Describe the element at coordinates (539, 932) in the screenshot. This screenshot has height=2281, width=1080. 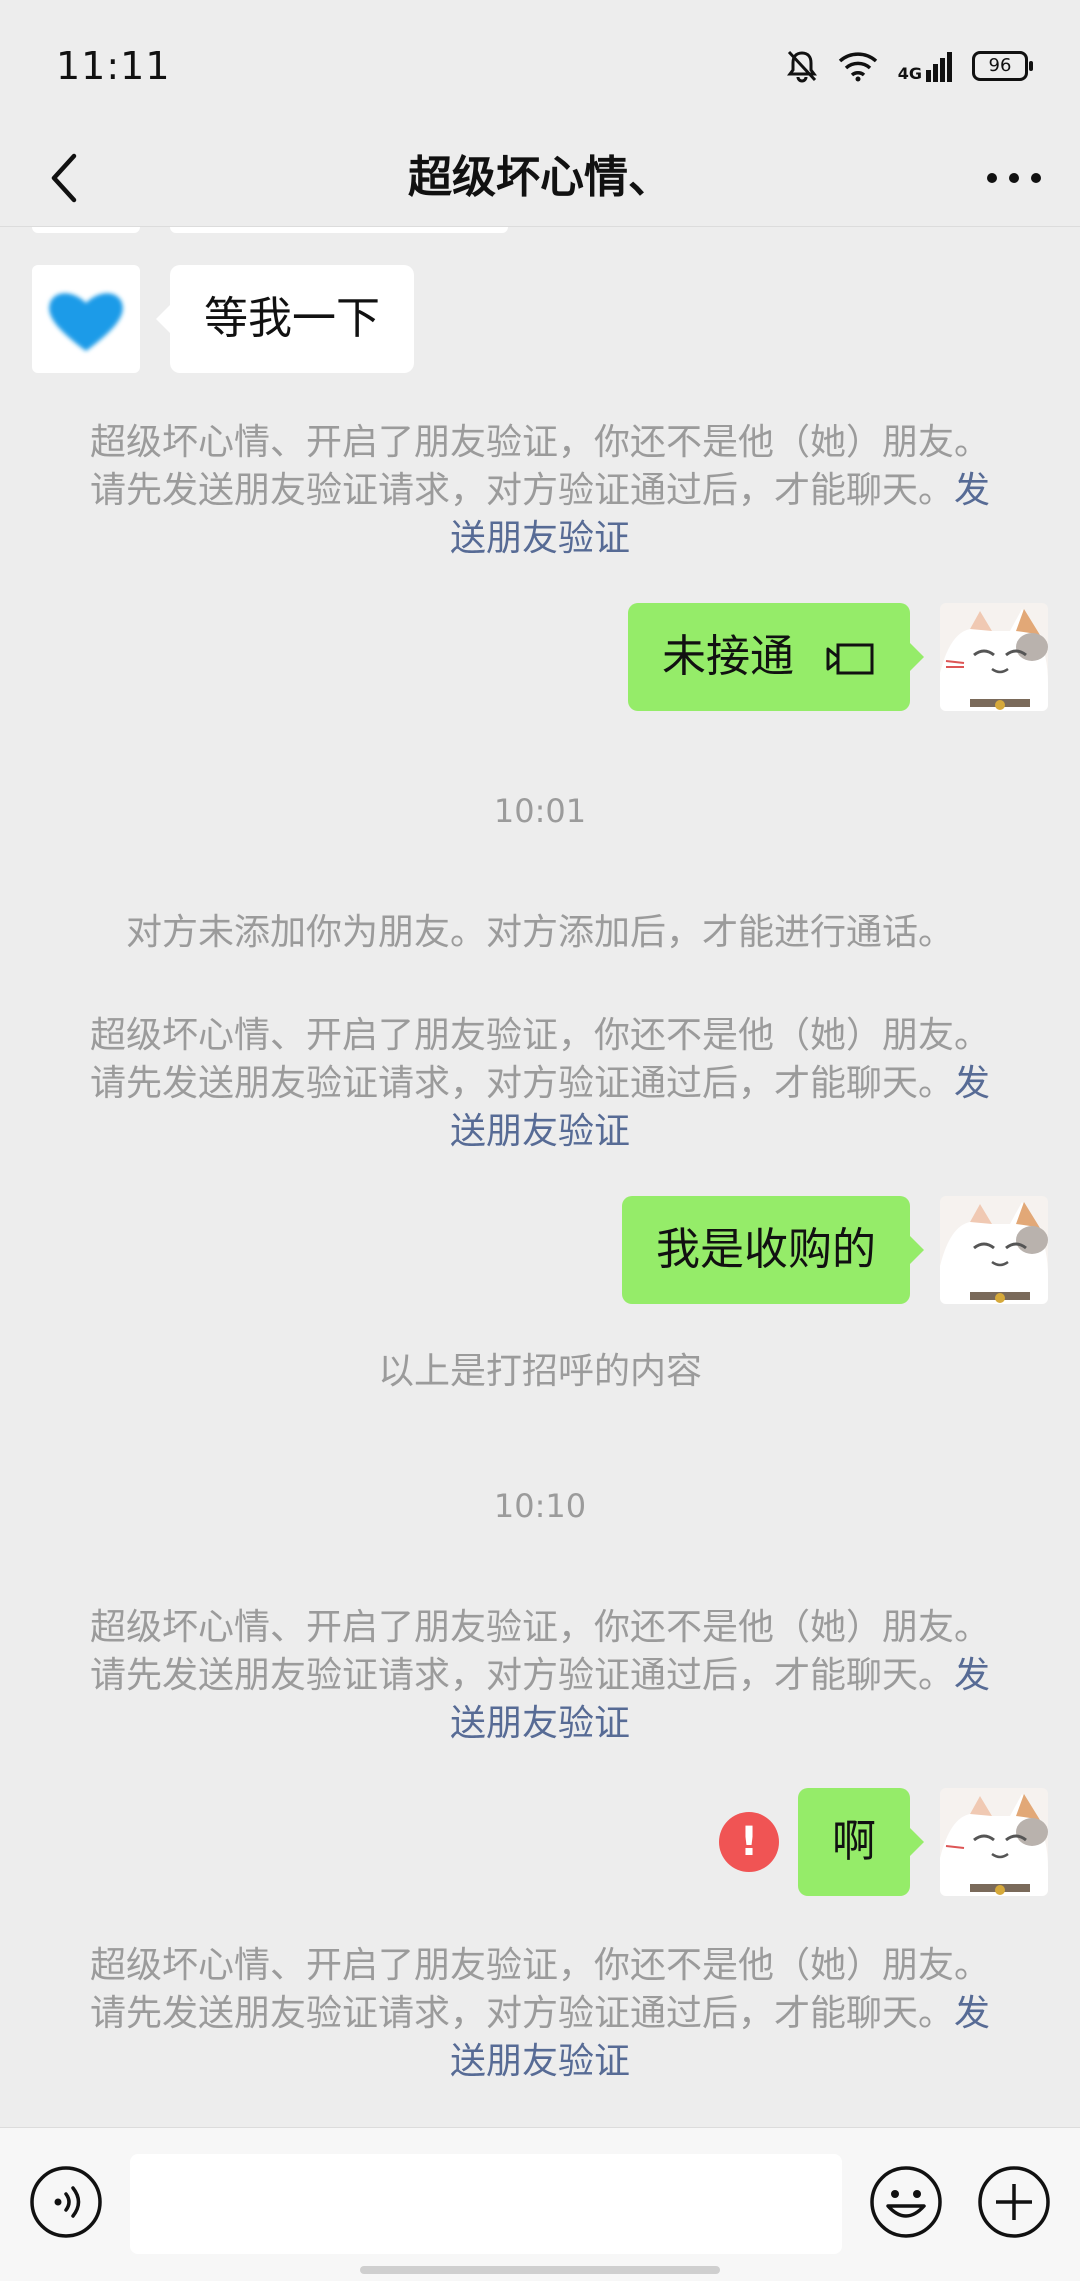
I see `system-not-added-message: 对方未添加你为朋友。对方添加后，才能进行通话。` at that location.